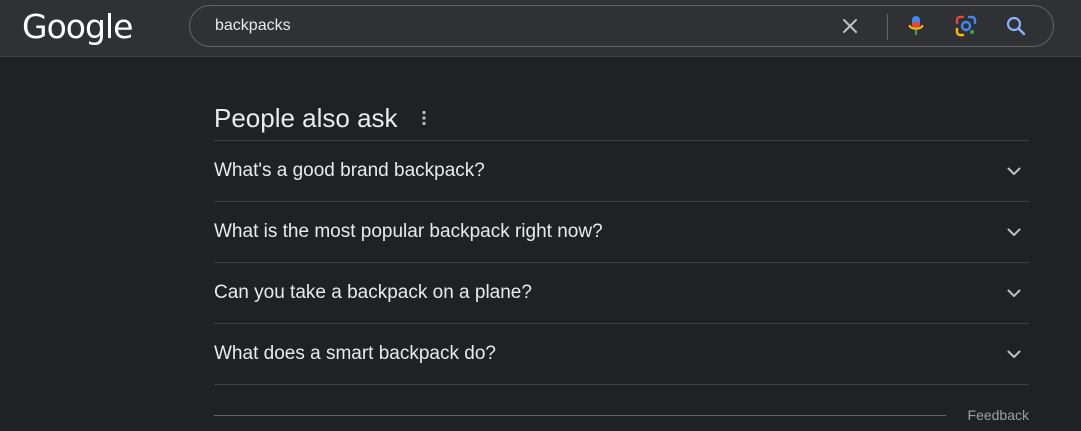 The width and height of the screenshot is (1081, 431). Describe the element at coordinates (998, 415) in the screenshot. I see `feedback-link: Feedback` at that location.